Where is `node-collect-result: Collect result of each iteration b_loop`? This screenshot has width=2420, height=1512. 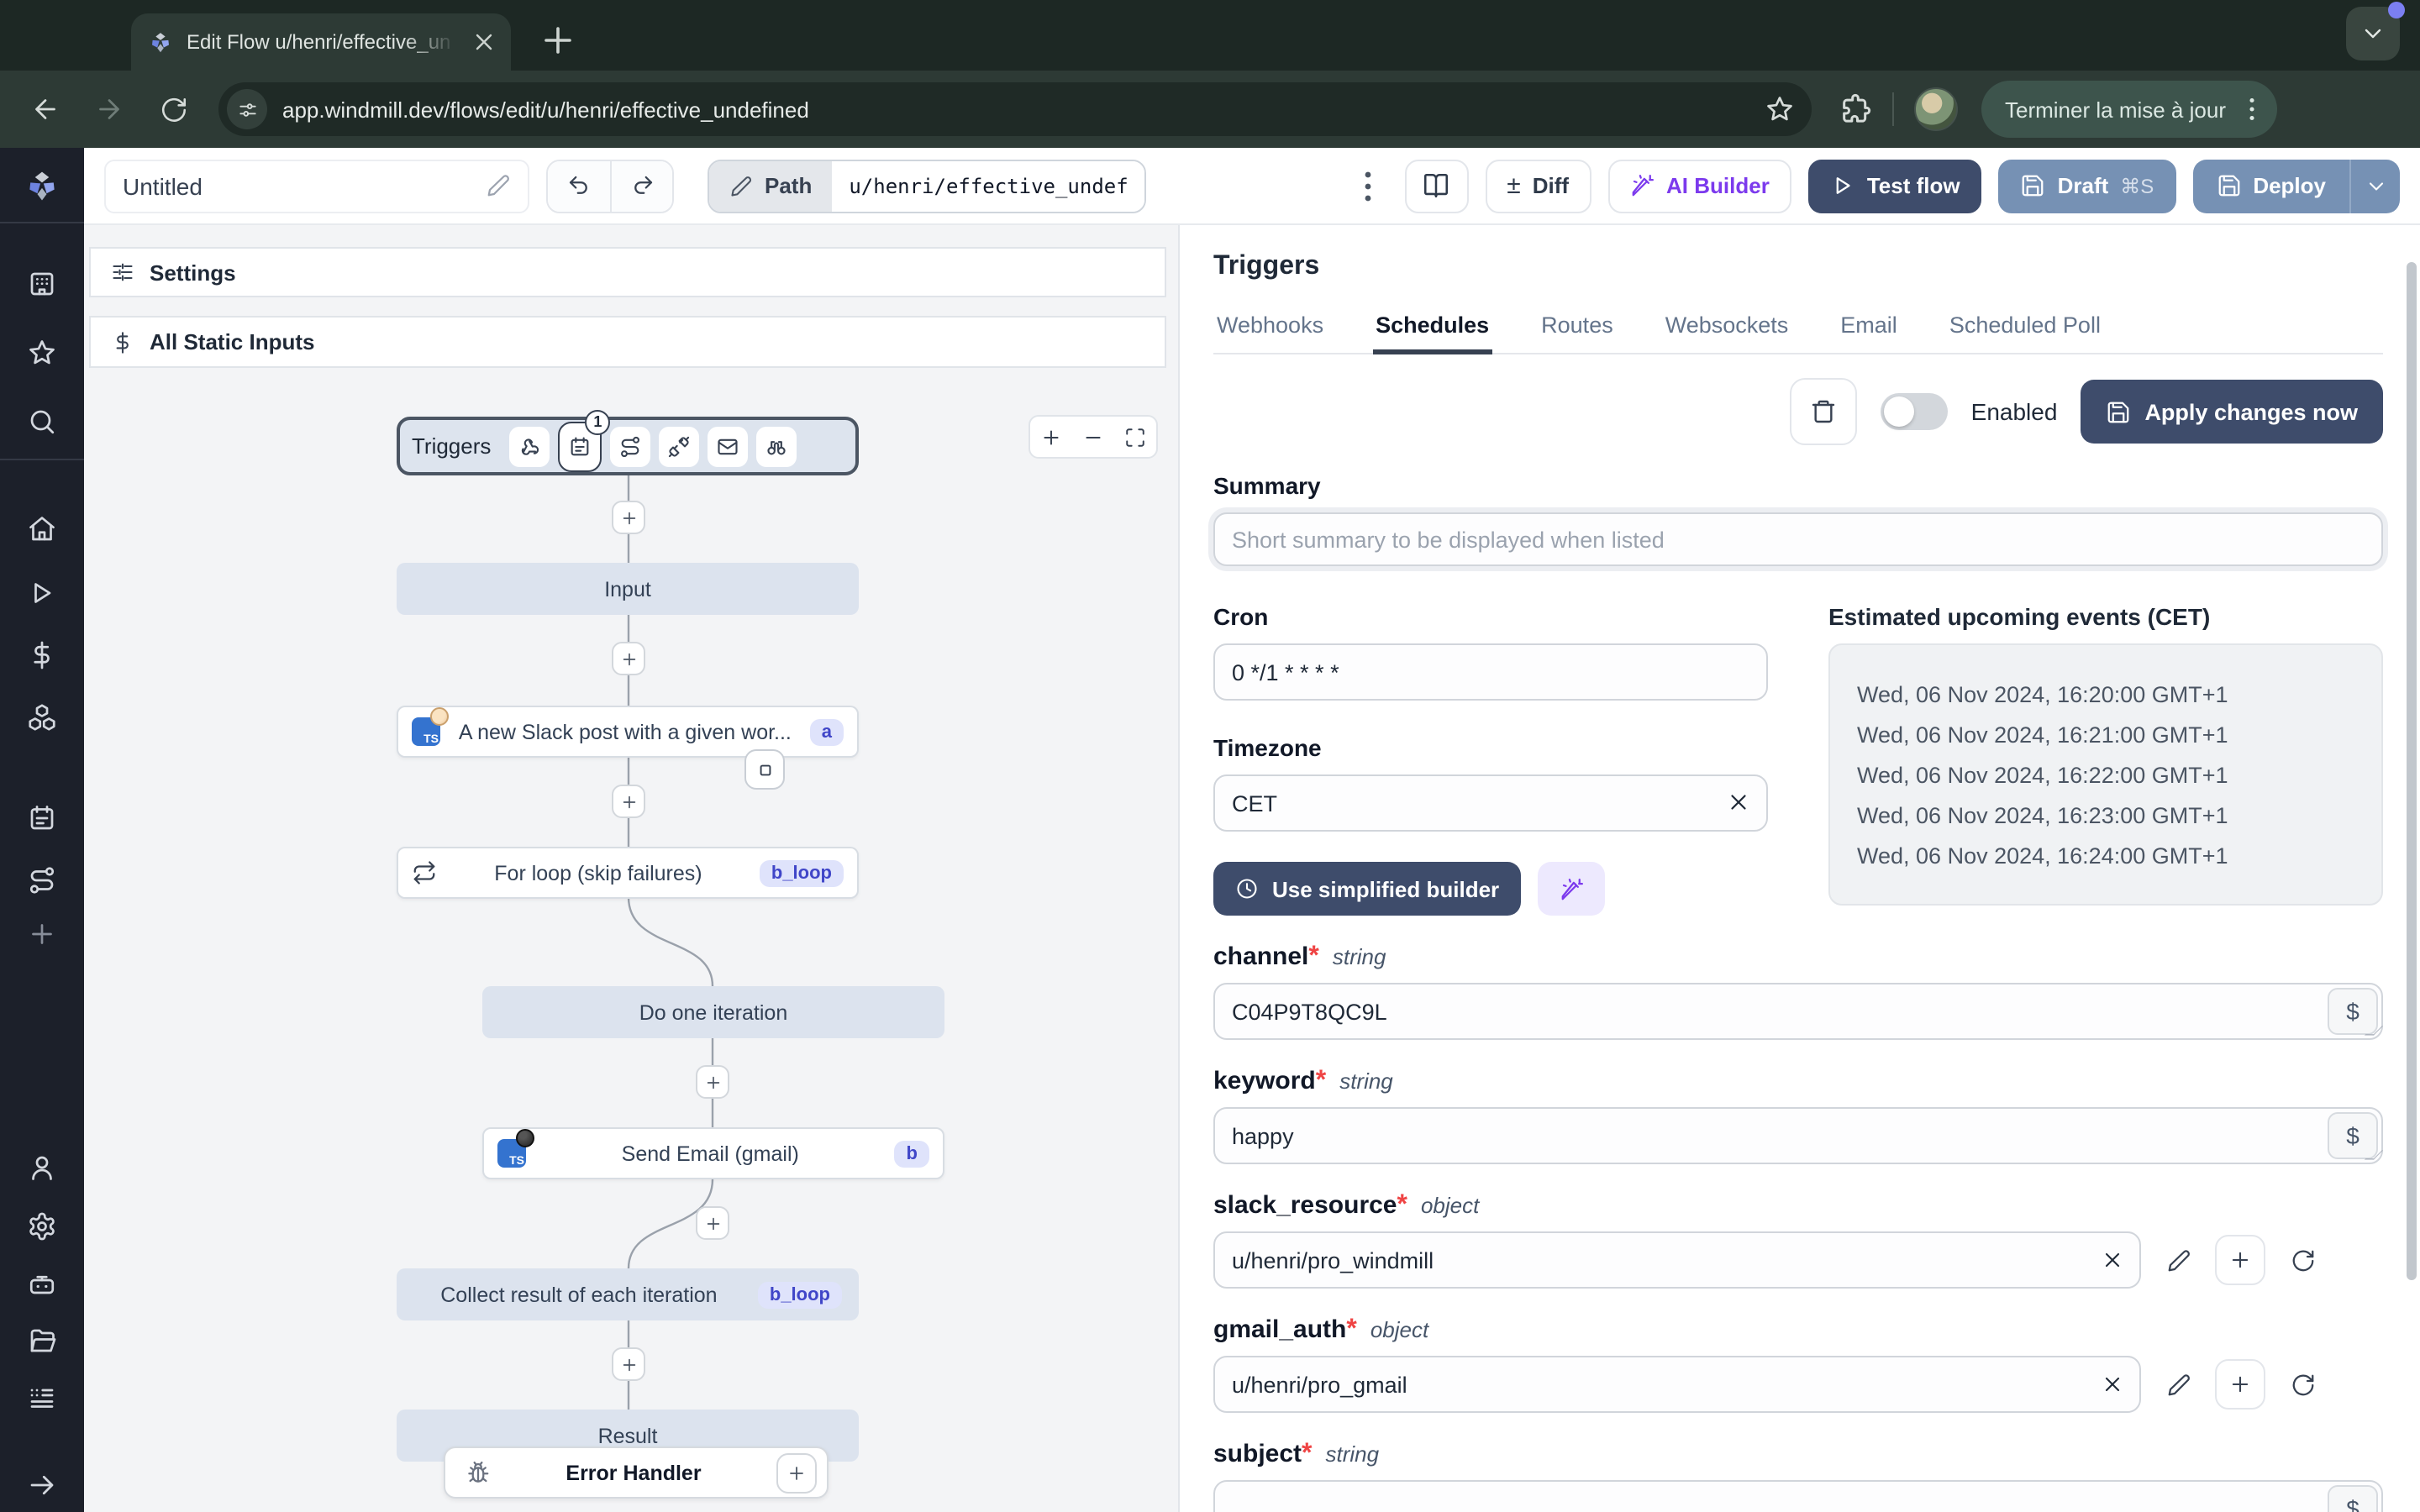
node-collect-result: Collect result of each iteration b_loop is located at coordinates (628, 1294).